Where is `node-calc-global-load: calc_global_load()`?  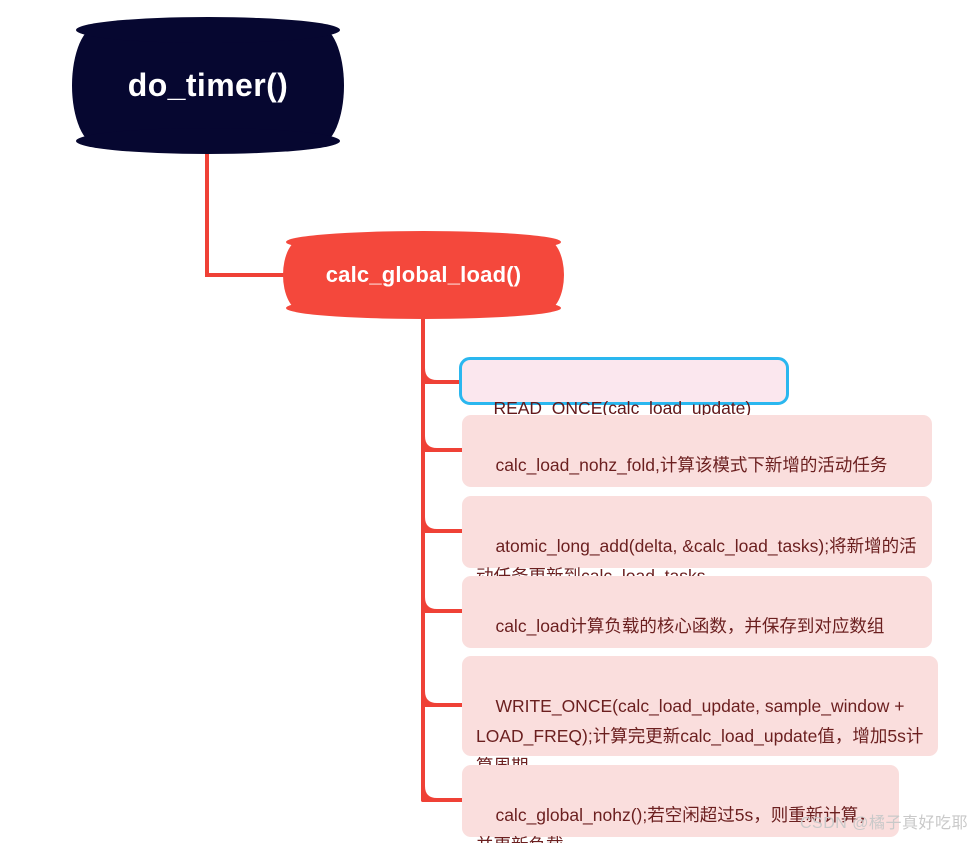
node-calc-global-load: calc_global_load() is located at coordinates (423, 275).